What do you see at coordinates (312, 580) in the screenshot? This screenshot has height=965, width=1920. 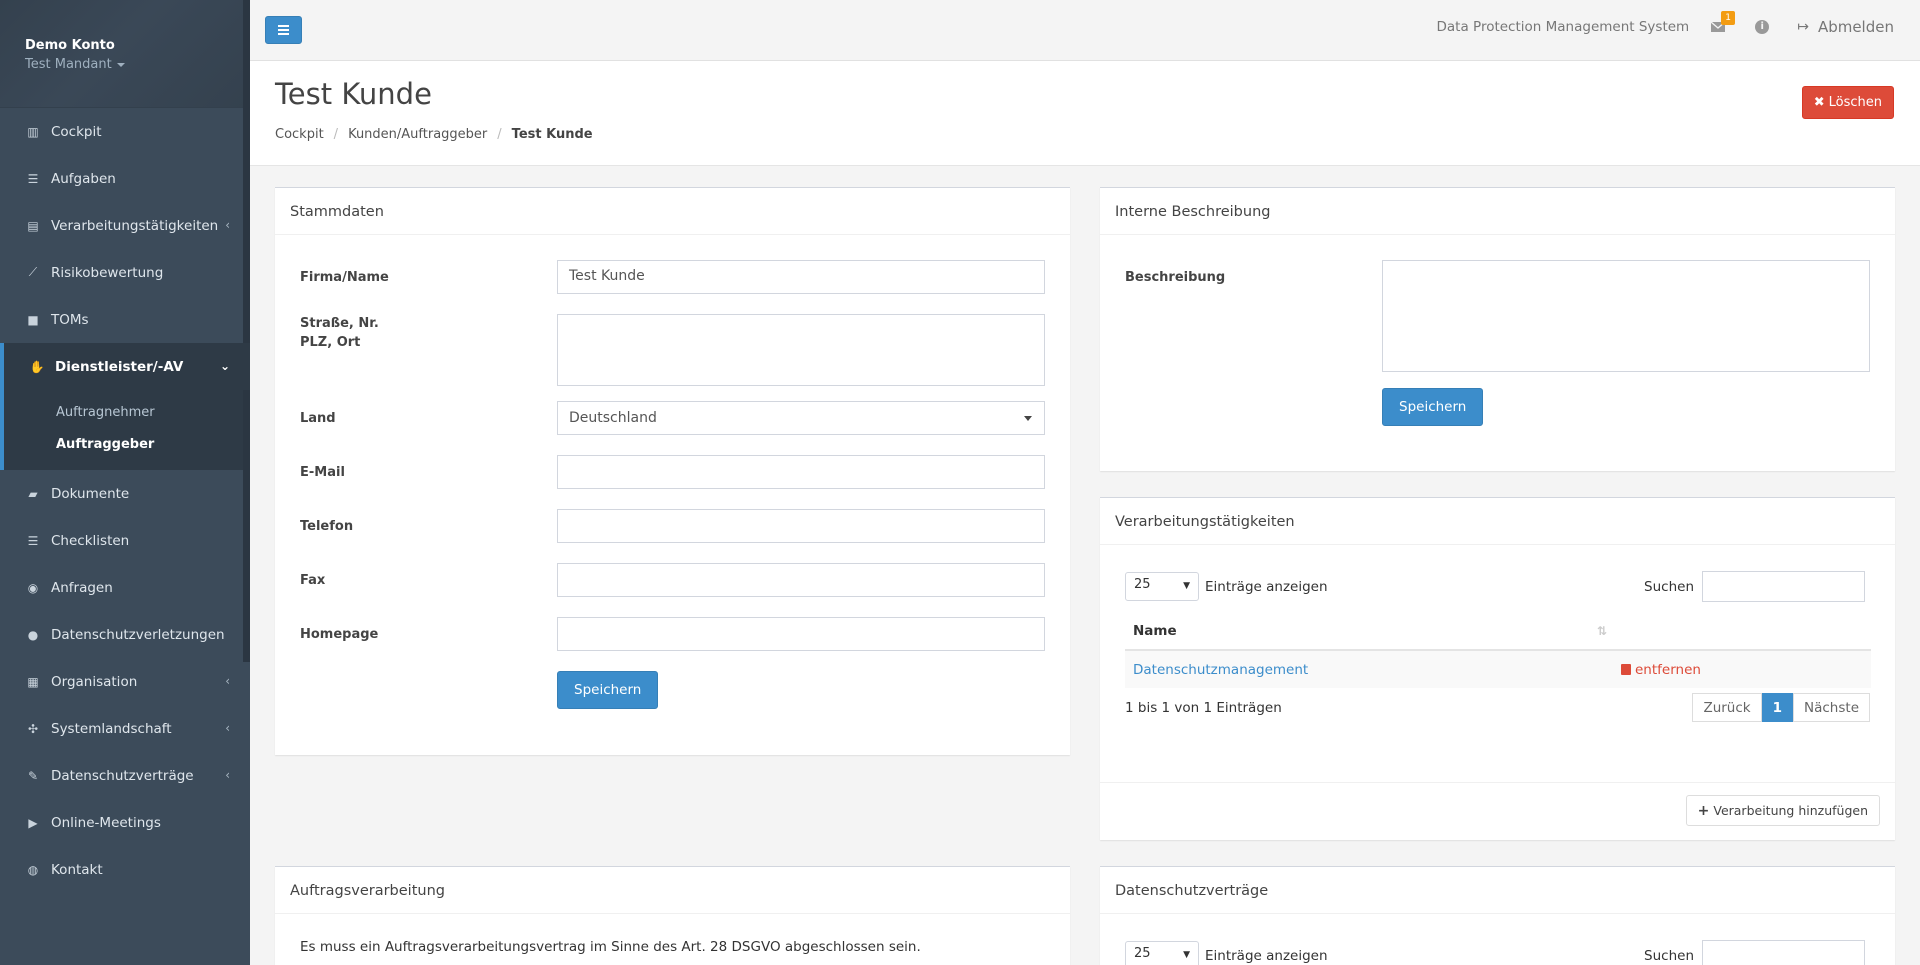 I see `fax-row: Fax` at bounding box center [312, 580].